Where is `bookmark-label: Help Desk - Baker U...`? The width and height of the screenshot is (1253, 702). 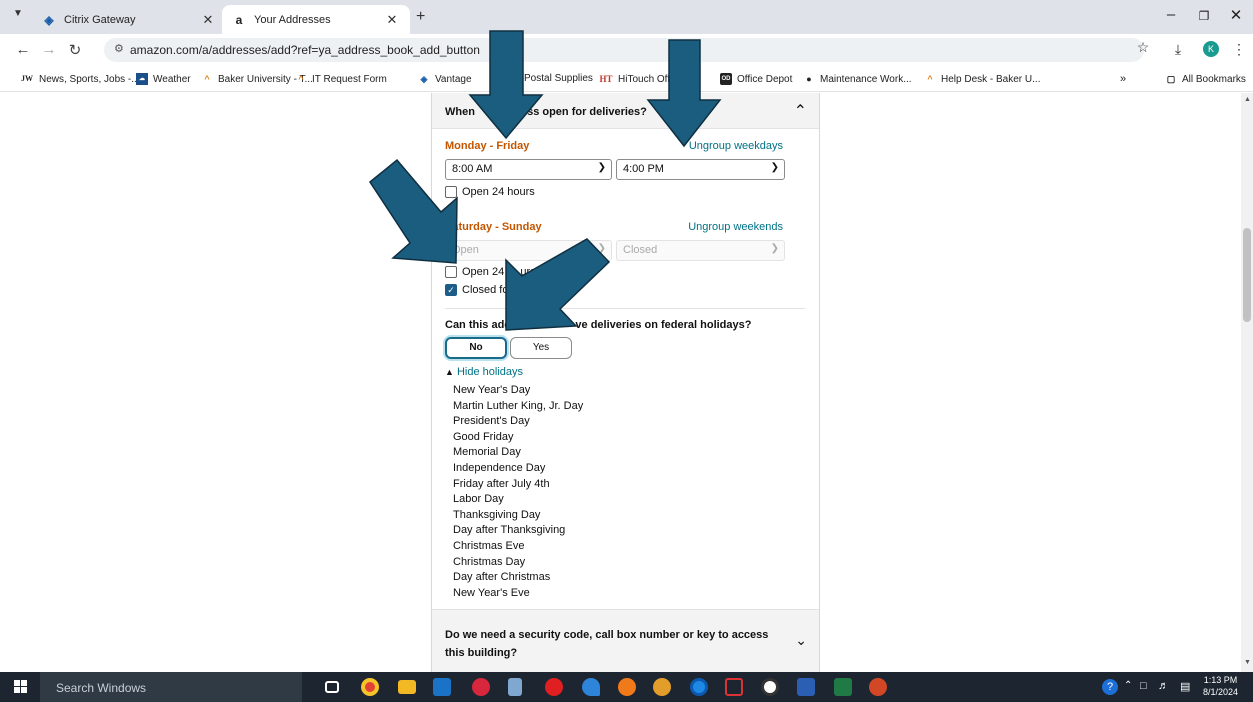
bookmark-label: Help Desk - Baker U... is located at coordinates (991, 79).